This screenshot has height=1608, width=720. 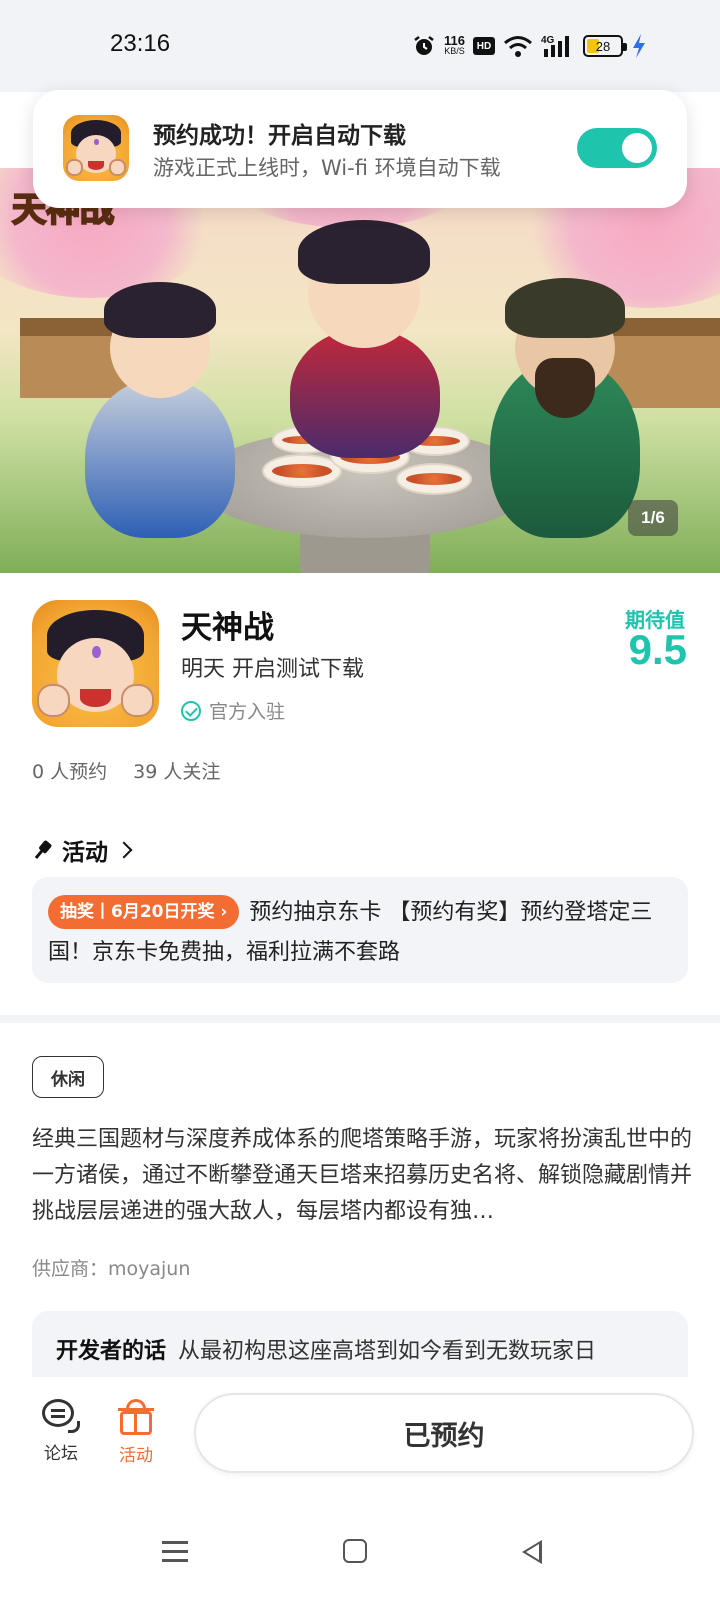 What do you see at coordinates (617, 148) in the screenshot?
I see `auto-download-toggle` at bounding box center [617, 148].